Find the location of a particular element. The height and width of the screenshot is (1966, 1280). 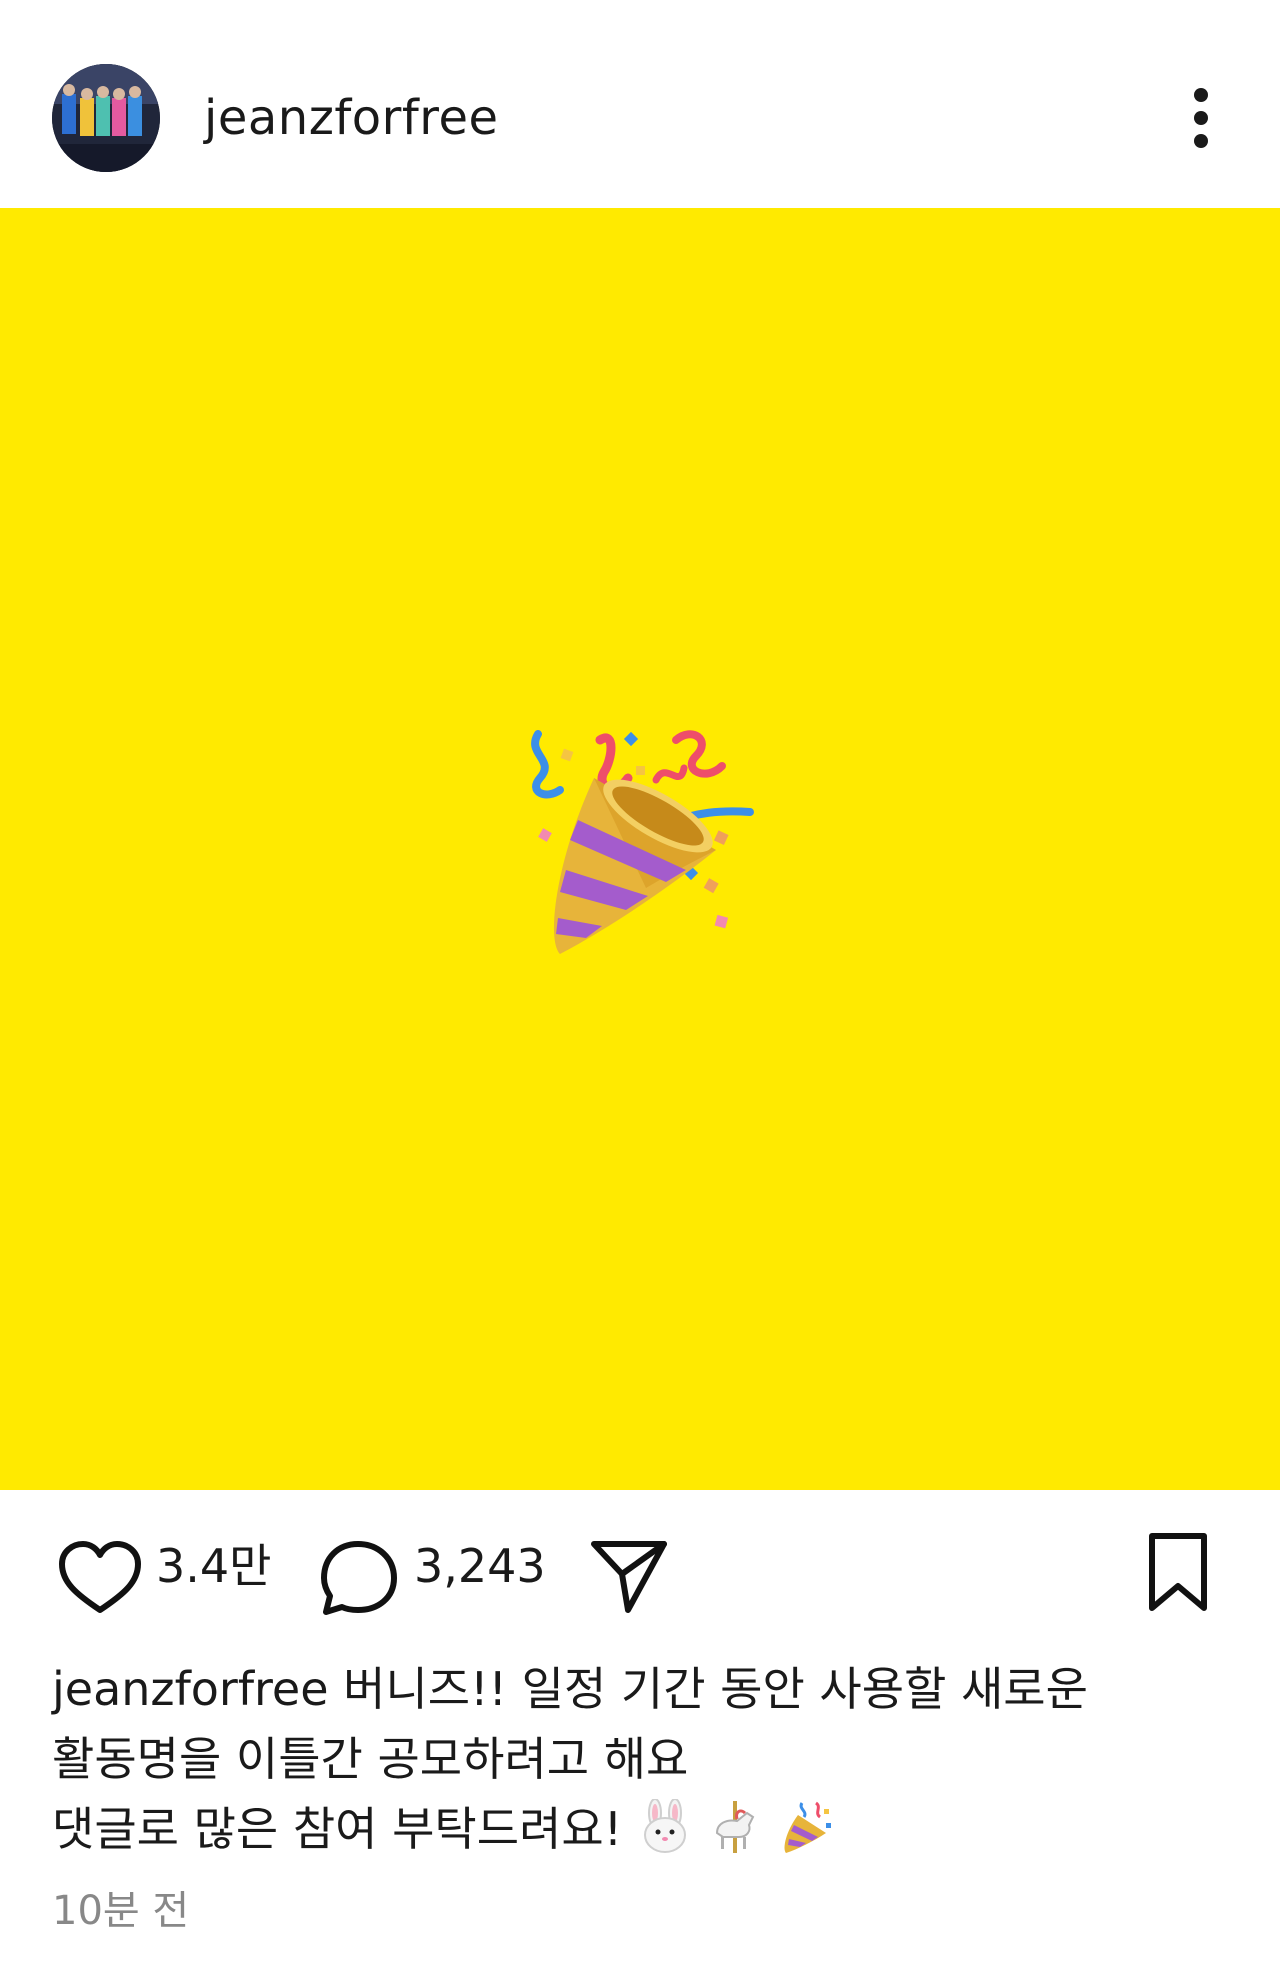

post-username: jeanzforfree is located at coordinates (351, 118).